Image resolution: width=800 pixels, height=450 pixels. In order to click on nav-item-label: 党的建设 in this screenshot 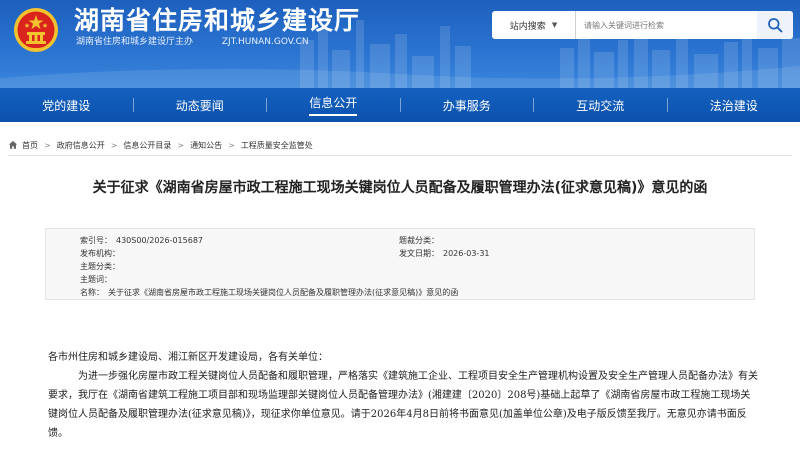, I will do `click(66, 105)`.